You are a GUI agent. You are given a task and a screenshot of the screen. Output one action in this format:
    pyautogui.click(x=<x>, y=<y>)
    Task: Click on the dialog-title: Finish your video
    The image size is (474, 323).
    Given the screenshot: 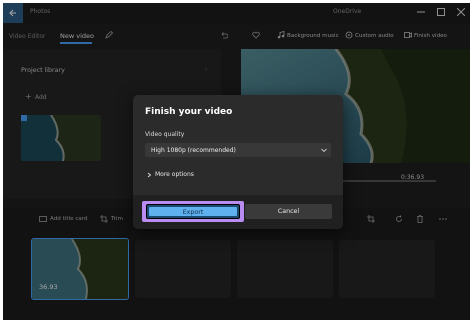 What is the action you would take?
    pyautogui.click(x=189, y=112)
    